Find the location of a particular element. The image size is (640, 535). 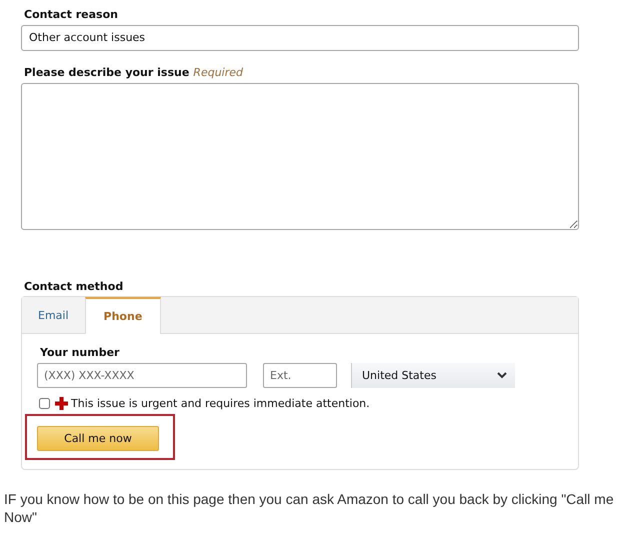

urgent-checkbox is located at coordinates (44, 403).